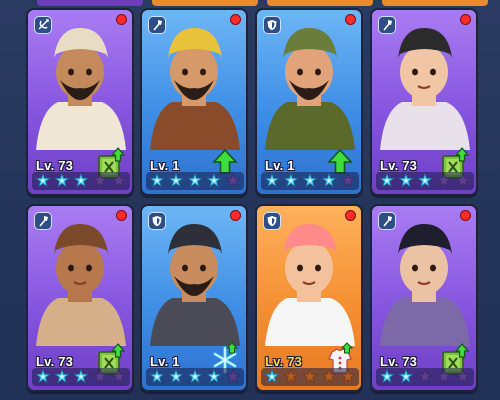  I want to click on crossbow-icon, so click(43, 25).